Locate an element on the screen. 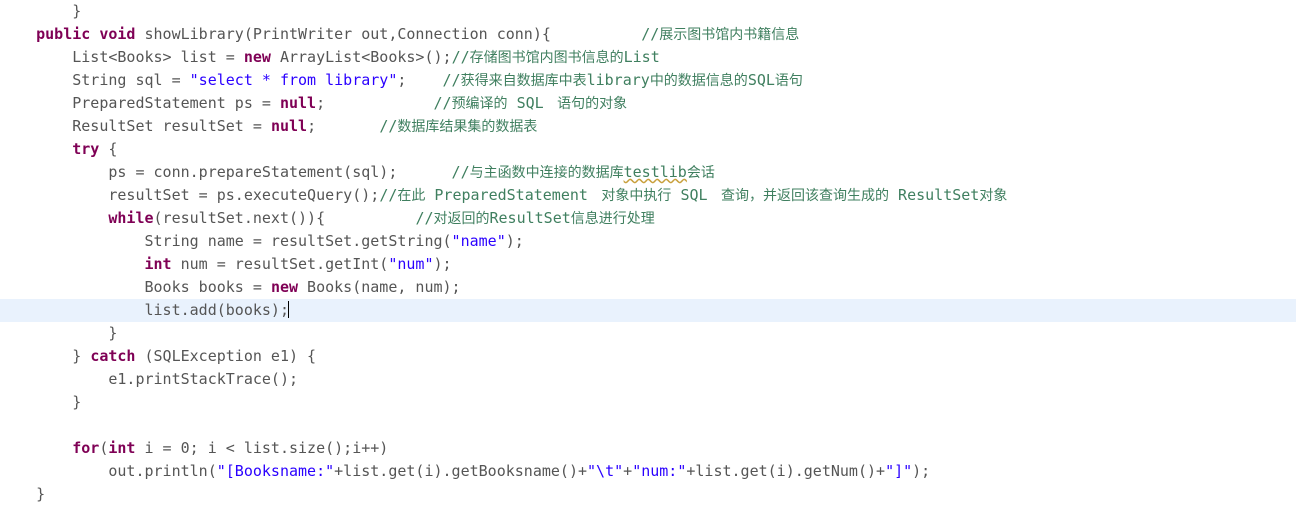  code-line: } catch (SQLException e1) { is located at coordinates (648, 356).